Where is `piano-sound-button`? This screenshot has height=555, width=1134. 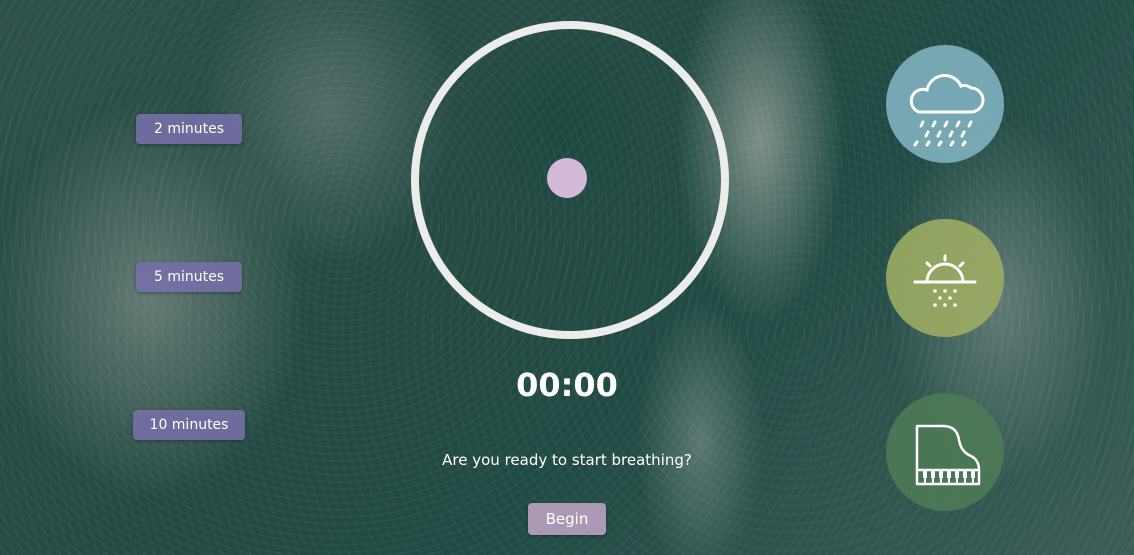 piano-sound-button is located at coordinates (945, 452).